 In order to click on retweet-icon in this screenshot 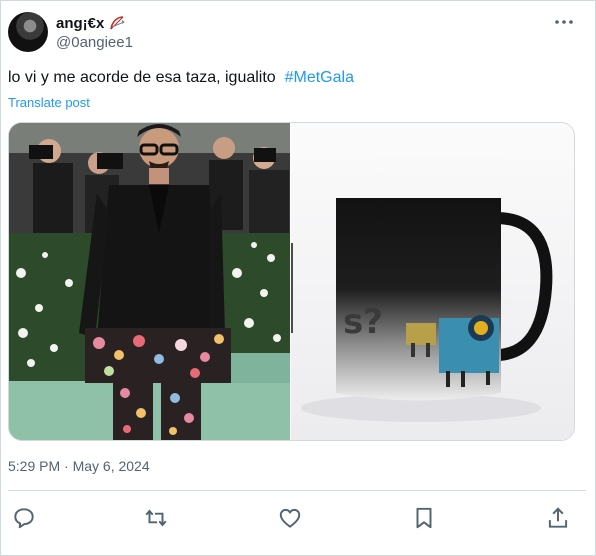, I will do `click(156, 518)`.